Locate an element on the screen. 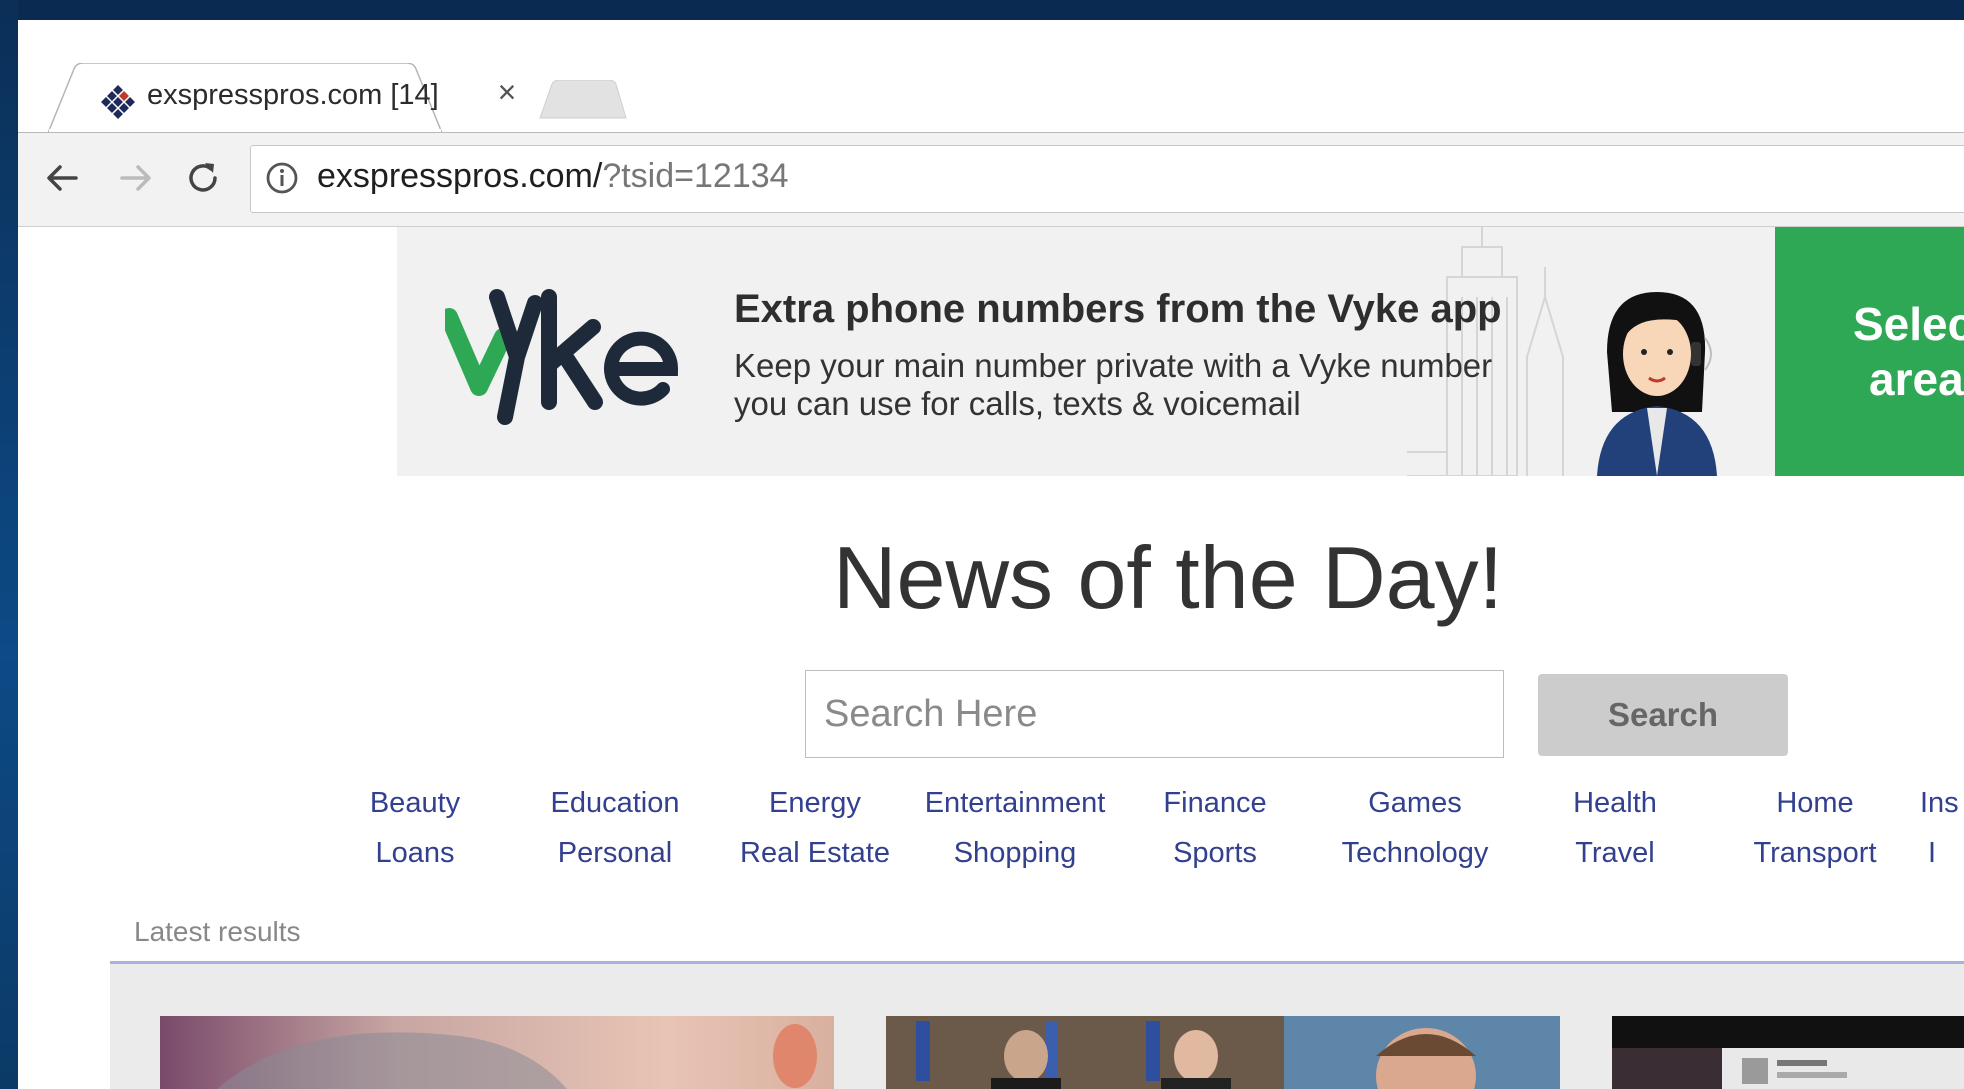  woman-on-phone-illustration is located at coordinates (1657, 384).